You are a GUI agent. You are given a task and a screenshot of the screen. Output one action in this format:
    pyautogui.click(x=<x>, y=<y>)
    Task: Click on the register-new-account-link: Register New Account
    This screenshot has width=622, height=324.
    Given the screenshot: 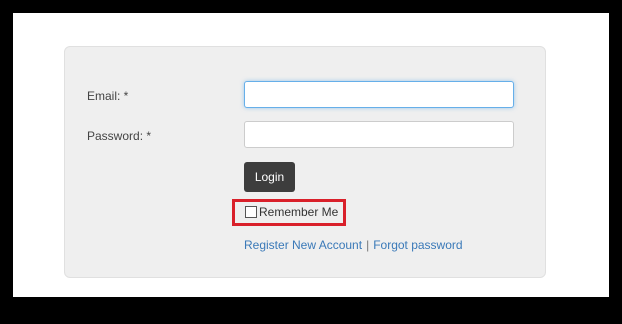 What is the action you would take?
    pyautogui.click(x=303, y=245)
    